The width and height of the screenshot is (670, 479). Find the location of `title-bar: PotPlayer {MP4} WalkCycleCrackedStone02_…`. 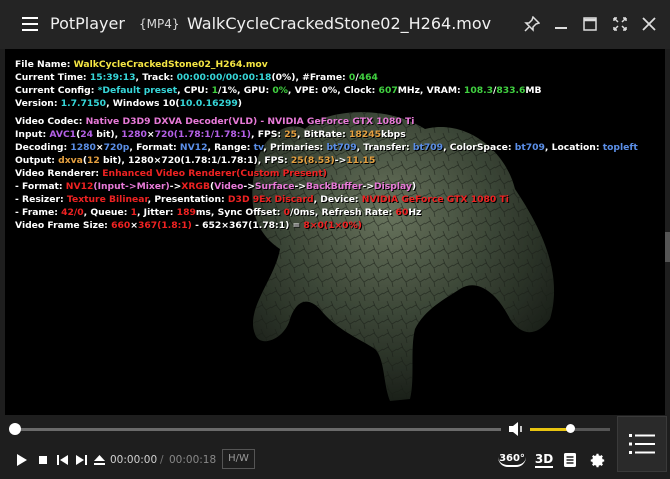

title-bar: PotPlayer {MP4} WalkCycleCrackedStone02_… is located at coordinates (335, 24).